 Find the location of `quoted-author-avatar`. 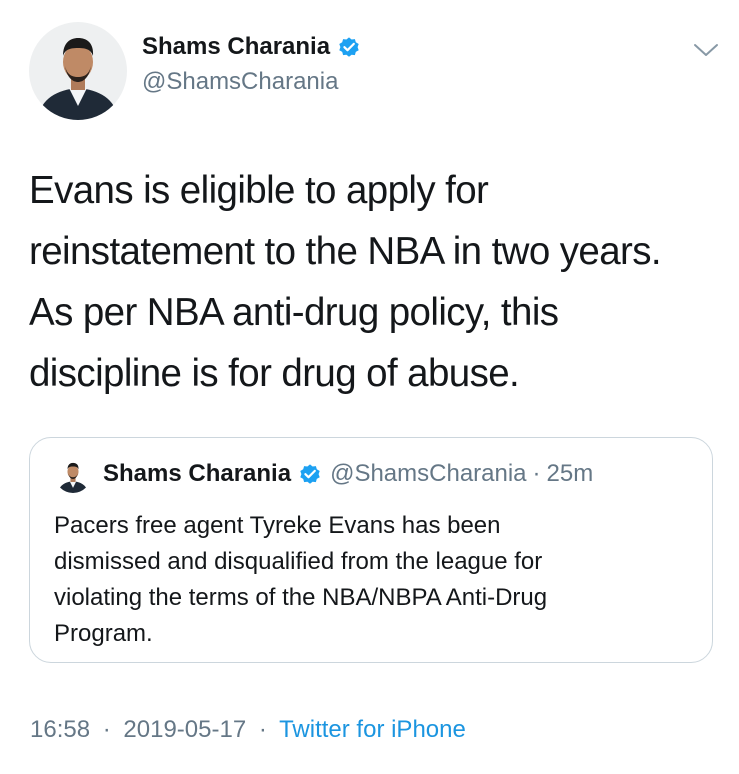

quoted-author-avatar is located at coordinates (73, 475).